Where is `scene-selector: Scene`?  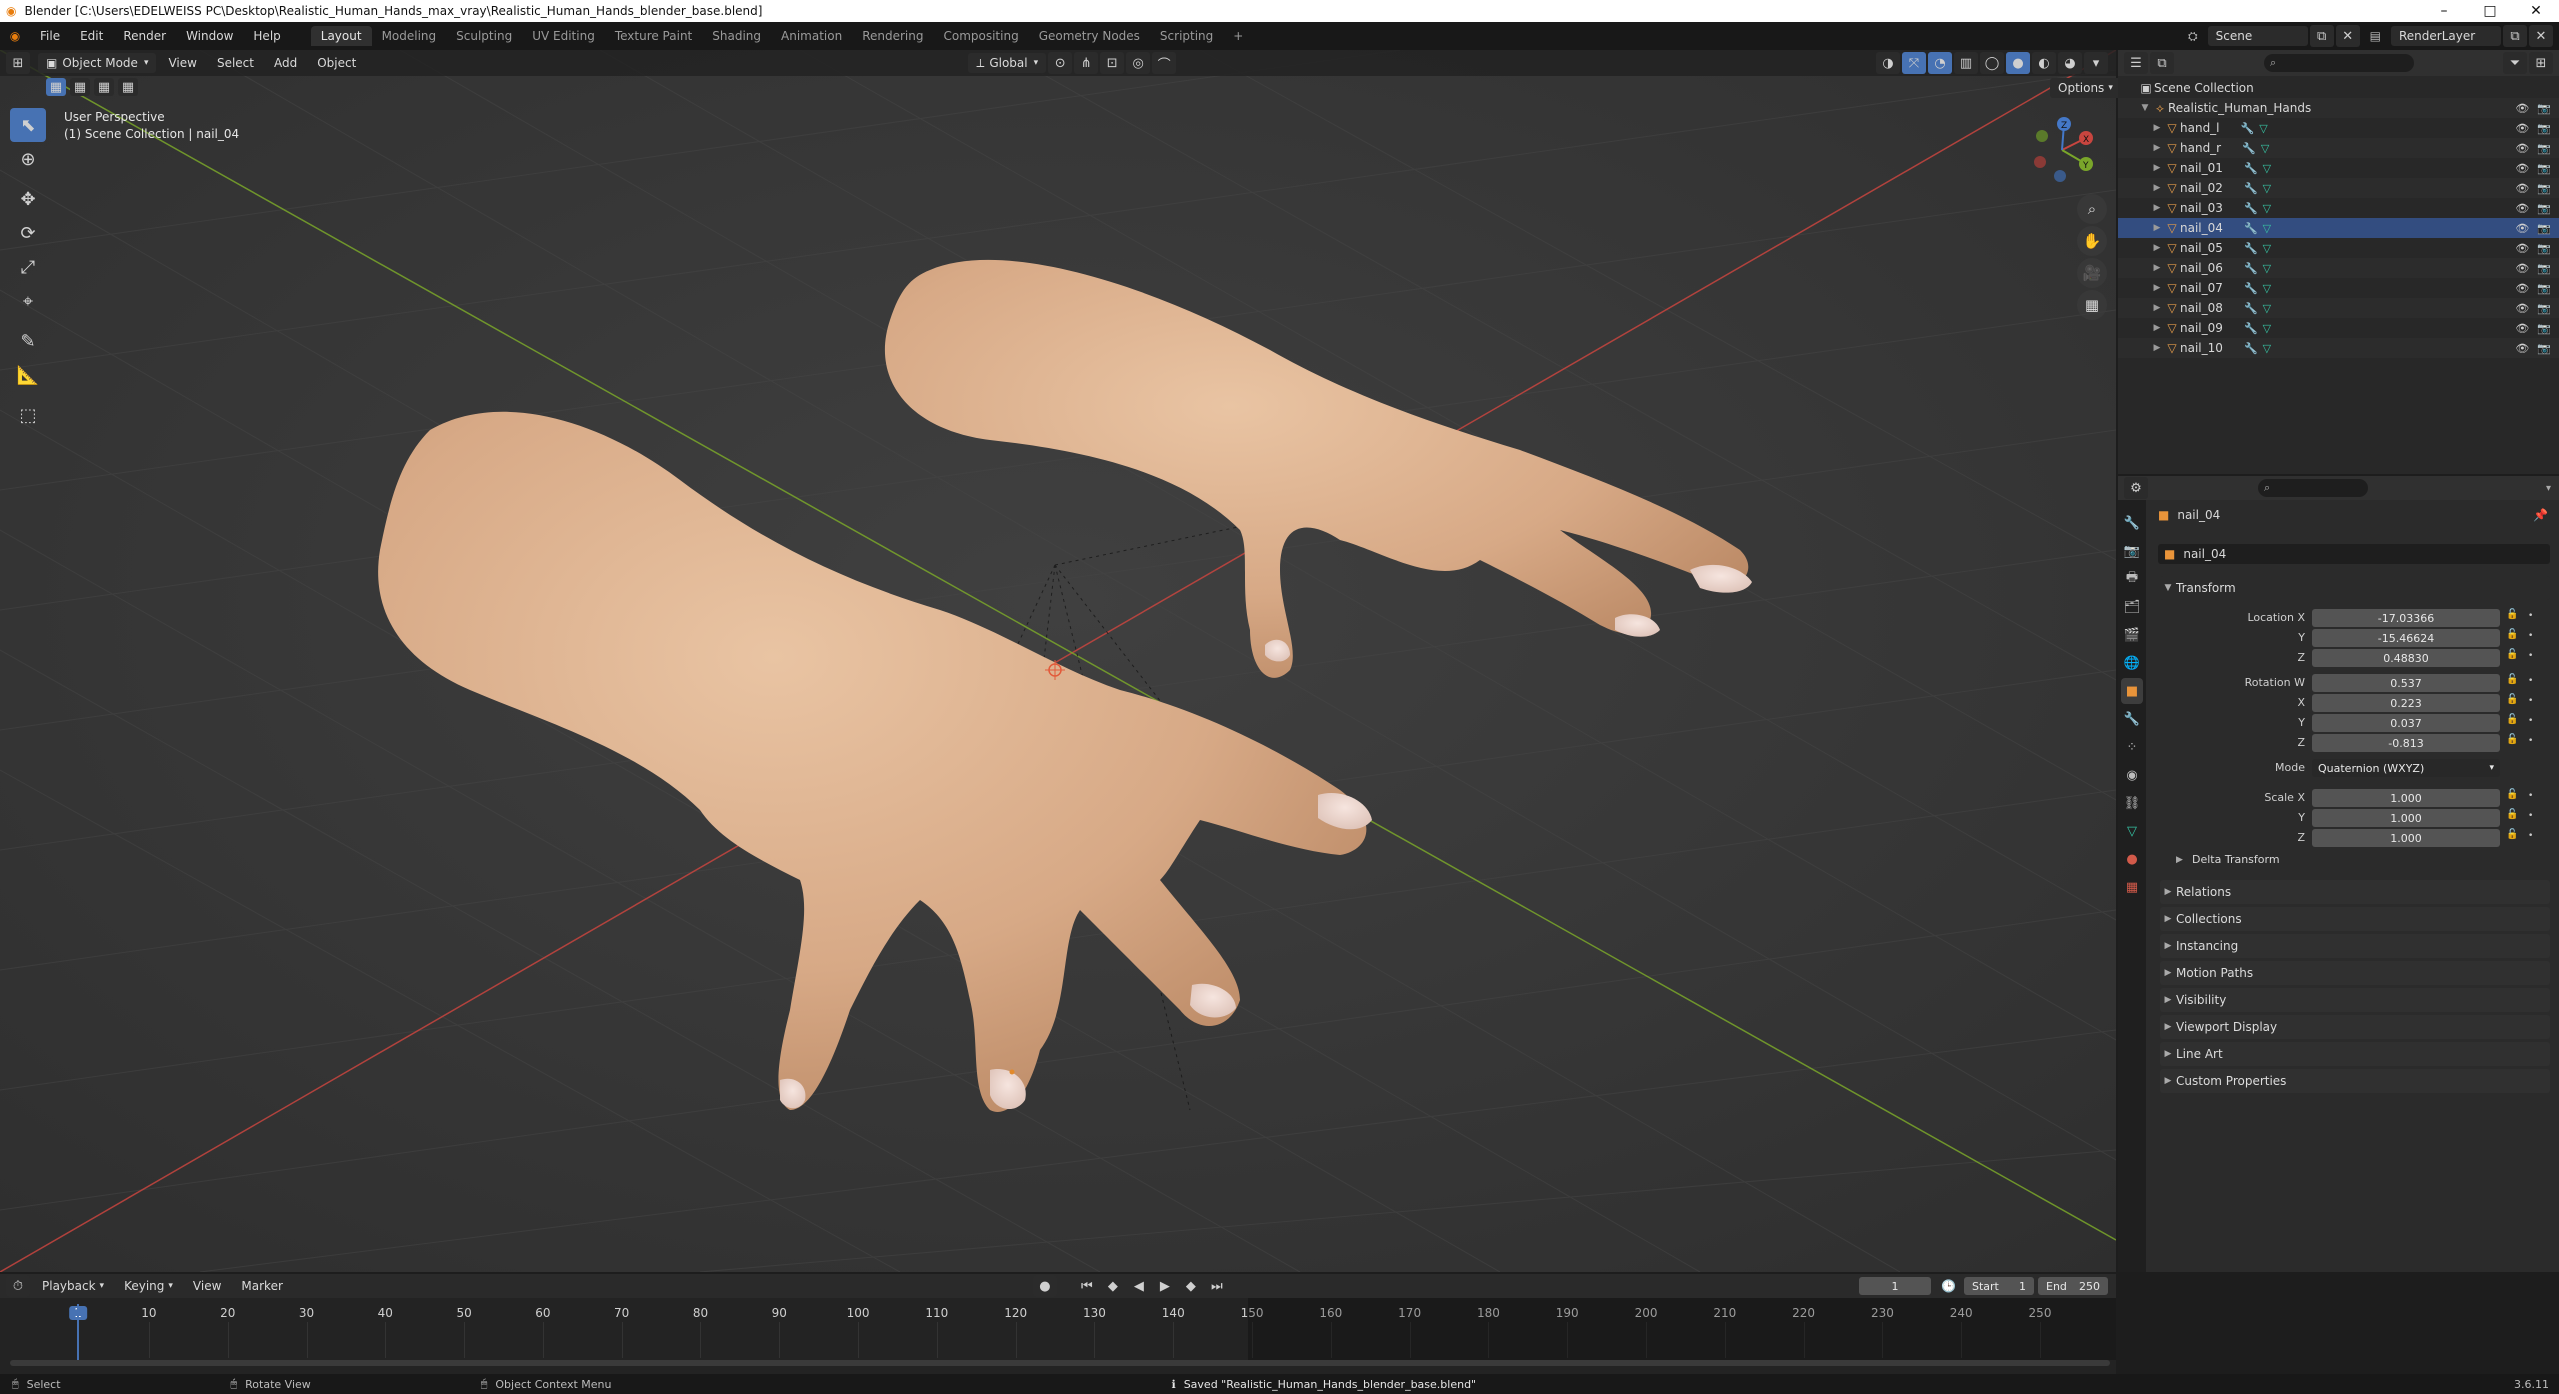 scene-selector: Scene is located at coordinates (2257, 36).